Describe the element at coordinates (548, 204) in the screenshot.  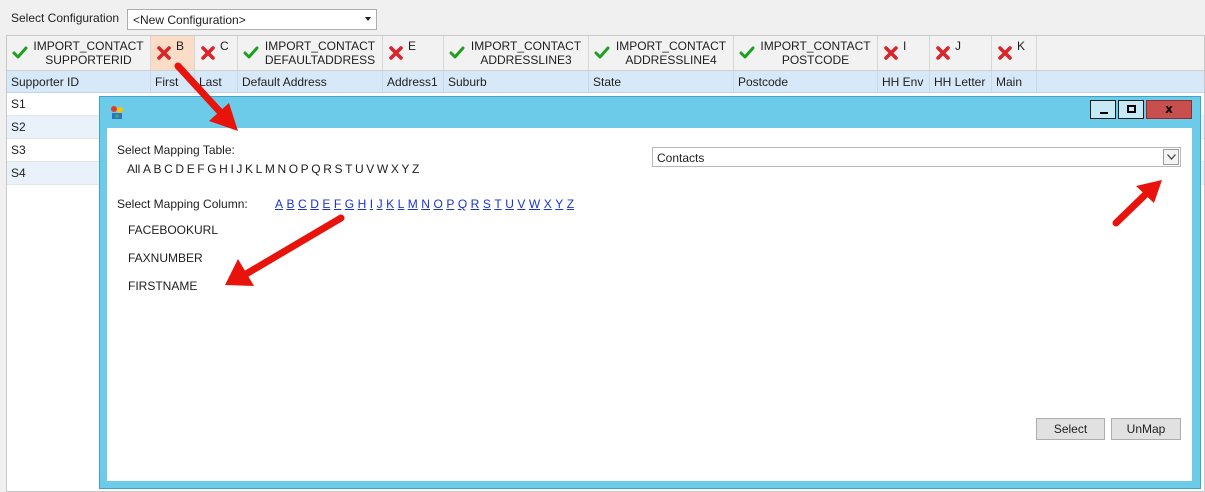
I see `column-letter-link: X` at that location.